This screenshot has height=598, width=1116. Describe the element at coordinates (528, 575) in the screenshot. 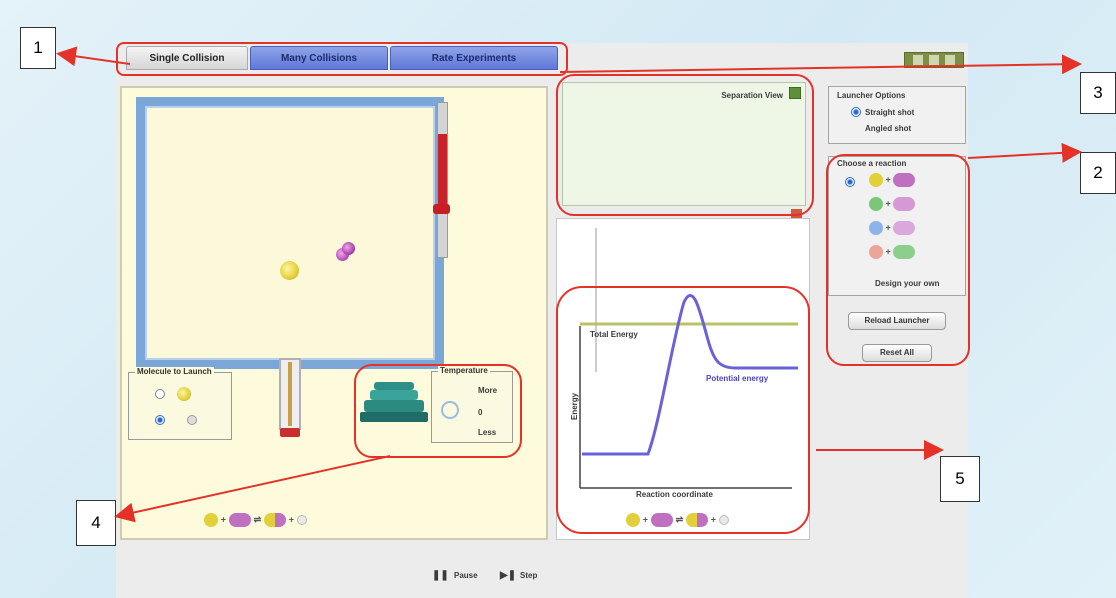

I see `step-button: Step` at that location.